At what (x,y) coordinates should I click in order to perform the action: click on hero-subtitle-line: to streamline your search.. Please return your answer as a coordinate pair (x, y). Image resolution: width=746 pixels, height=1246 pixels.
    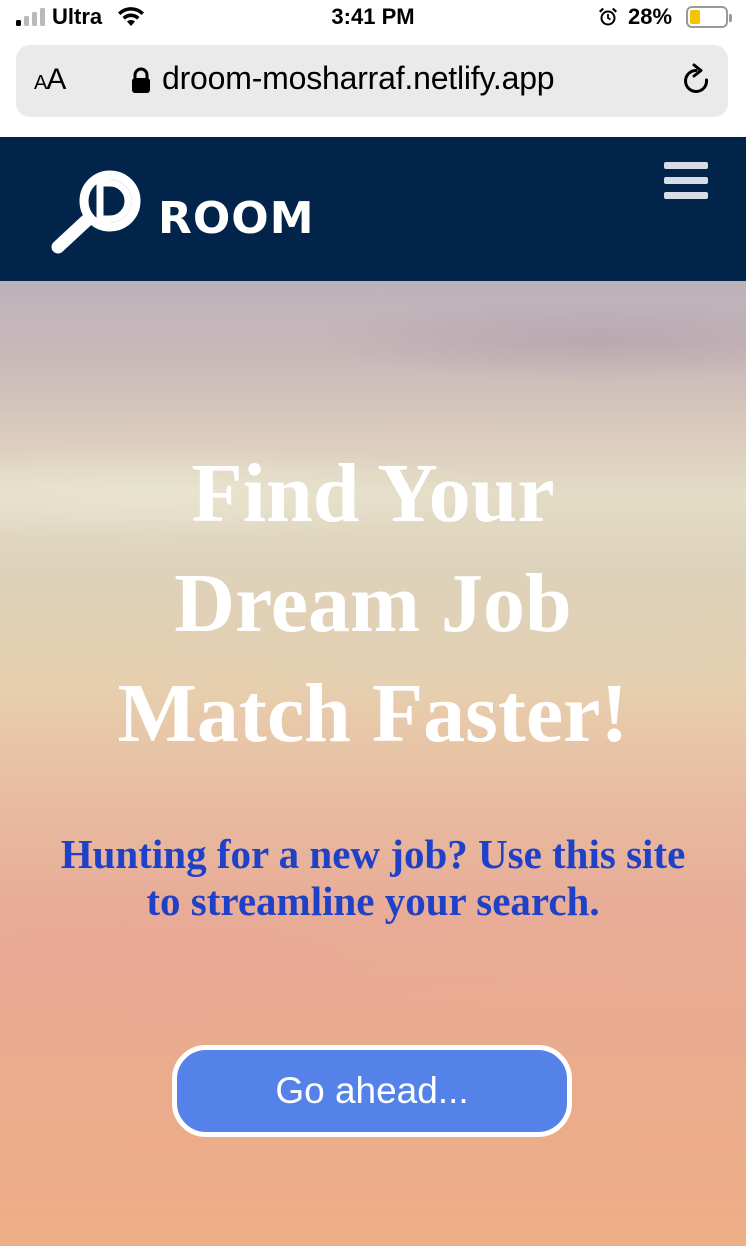
    Looking at the image, I should click on (373, 901).